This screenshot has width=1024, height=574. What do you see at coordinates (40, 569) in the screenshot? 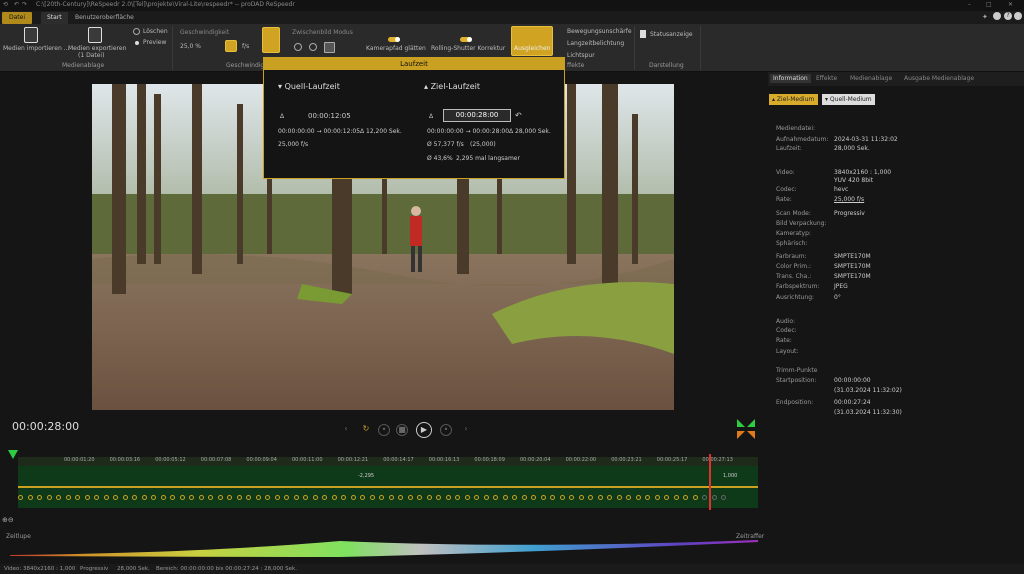
I see `status-video: Video: 3840x2160 : 1,000` at bounding box center [40, 569].